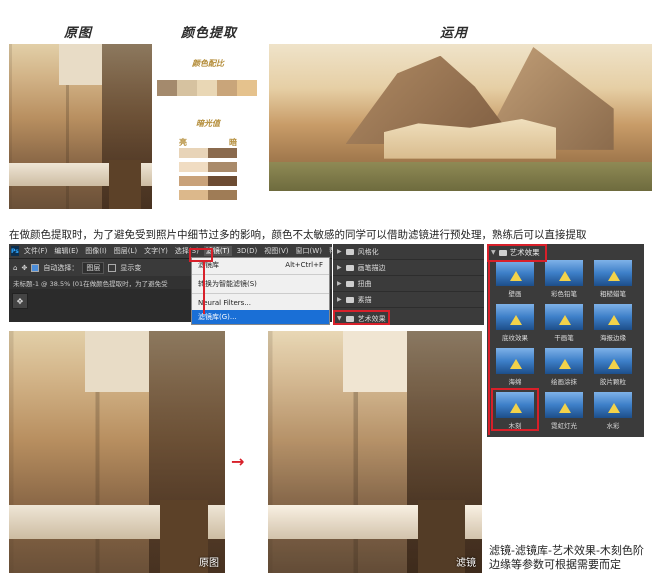  Describe the element at coordinates (564, 382) in the screenshot. I see `filter-thumb-label: 绘画涂抹` at that location.